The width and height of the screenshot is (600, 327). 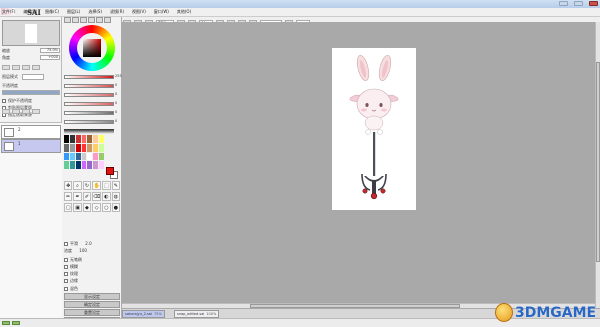 I want to click on tool-button: ◇, so click(x=97, y=207).